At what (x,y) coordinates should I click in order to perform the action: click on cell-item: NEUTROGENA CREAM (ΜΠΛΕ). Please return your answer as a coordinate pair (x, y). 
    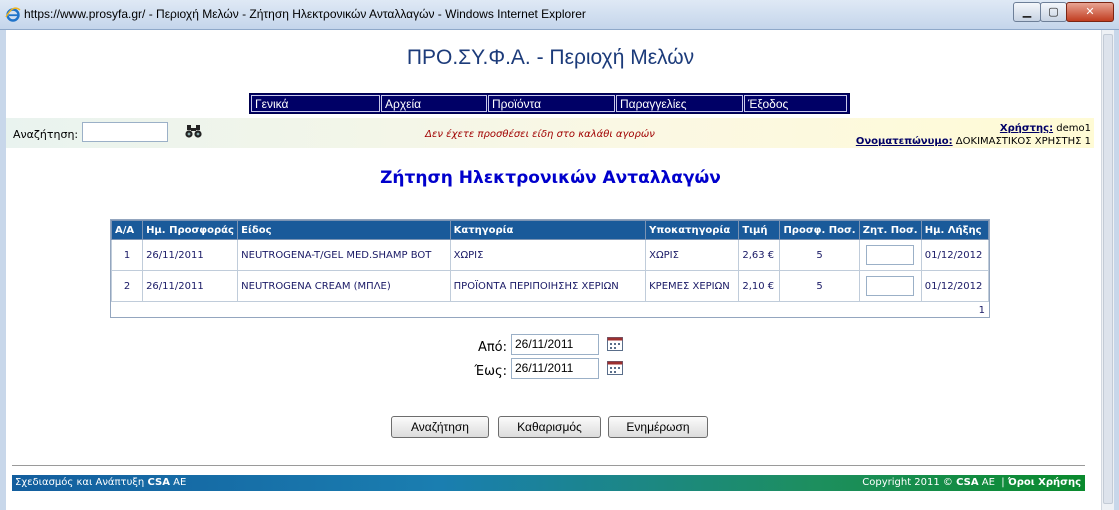
    Looking at the image, I should click on (344, 286).